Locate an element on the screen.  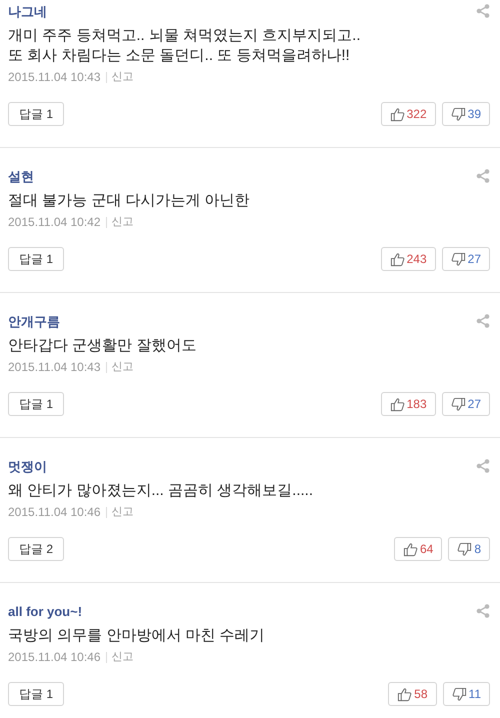
dislike-button: 39 is located at coordinates (466, 114).